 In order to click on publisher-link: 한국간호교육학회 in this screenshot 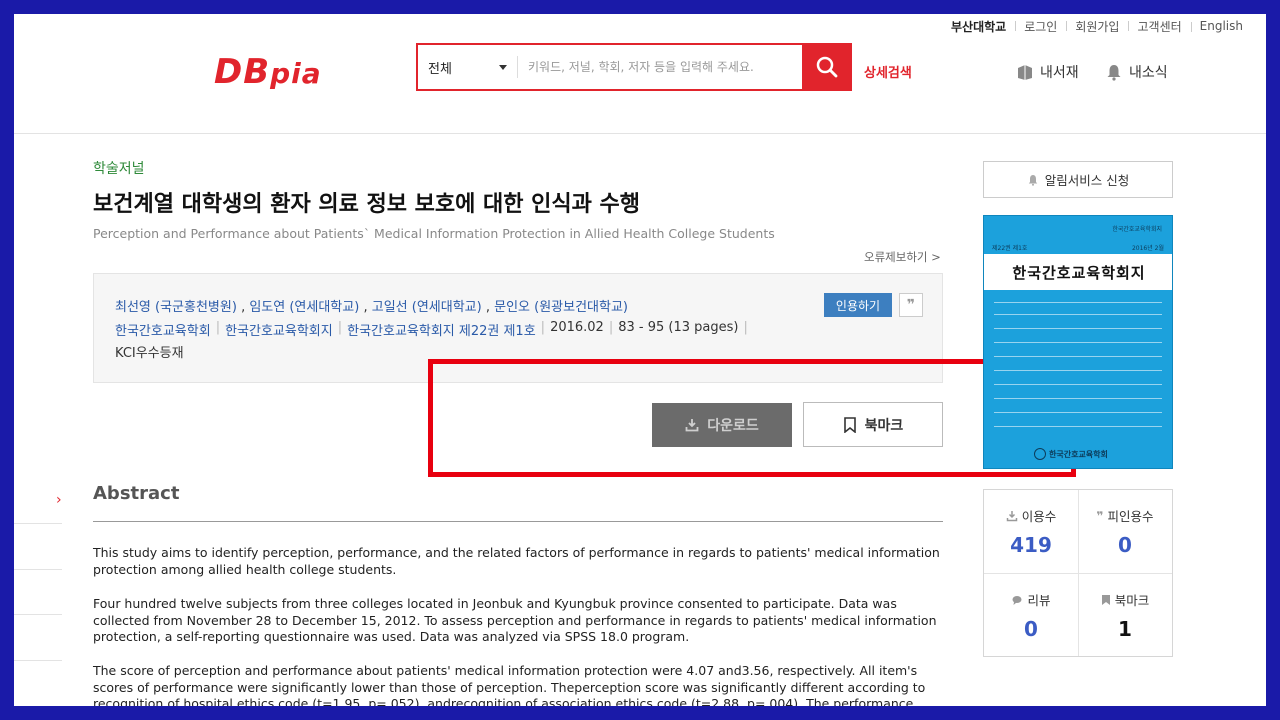, I will do `click(163, 329)`.